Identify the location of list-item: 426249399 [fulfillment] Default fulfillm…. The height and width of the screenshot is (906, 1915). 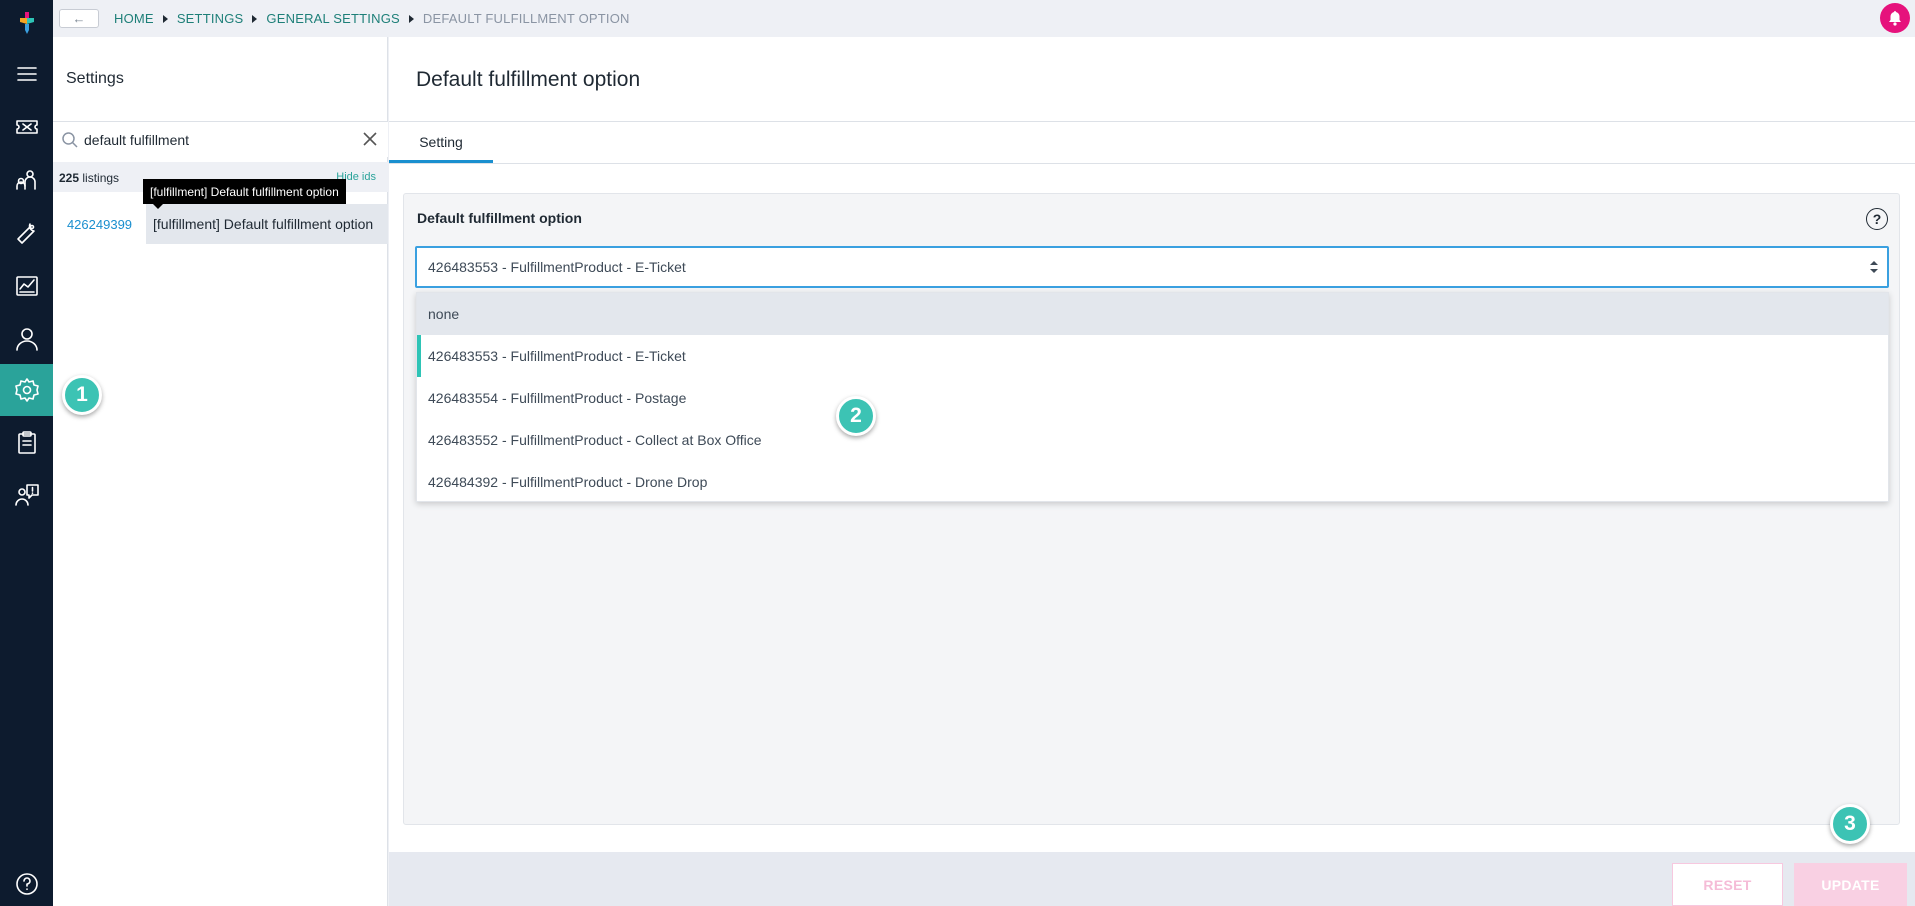
(220, 224).